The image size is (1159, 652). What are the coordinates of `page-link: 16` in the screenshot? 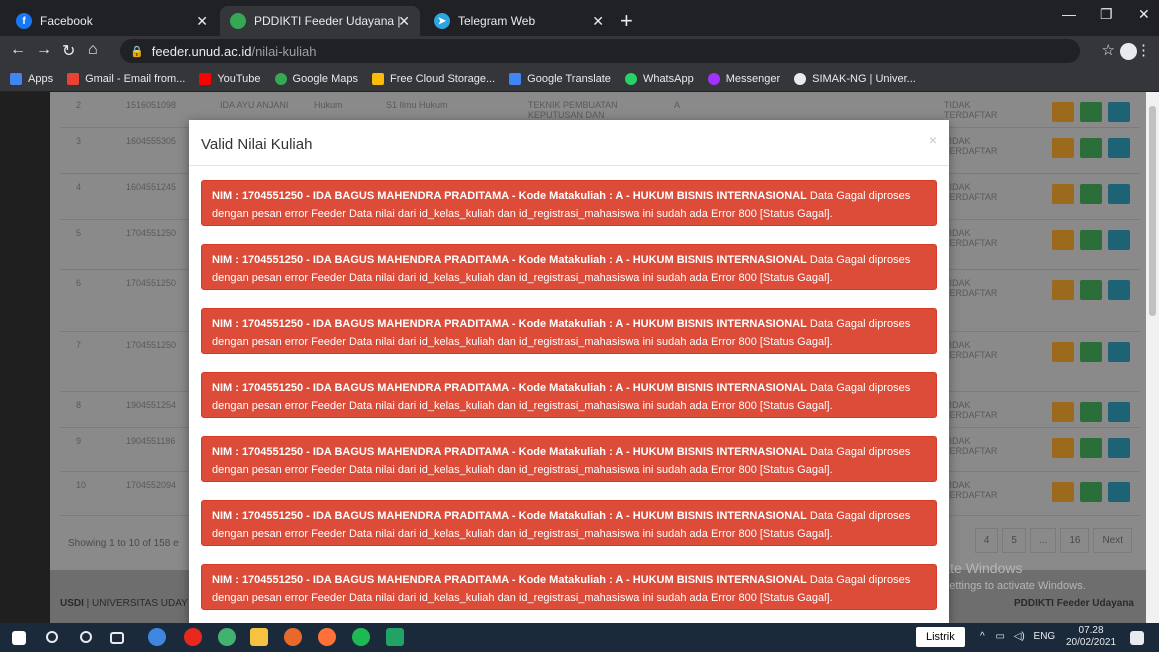 It's located at (1075, 540).